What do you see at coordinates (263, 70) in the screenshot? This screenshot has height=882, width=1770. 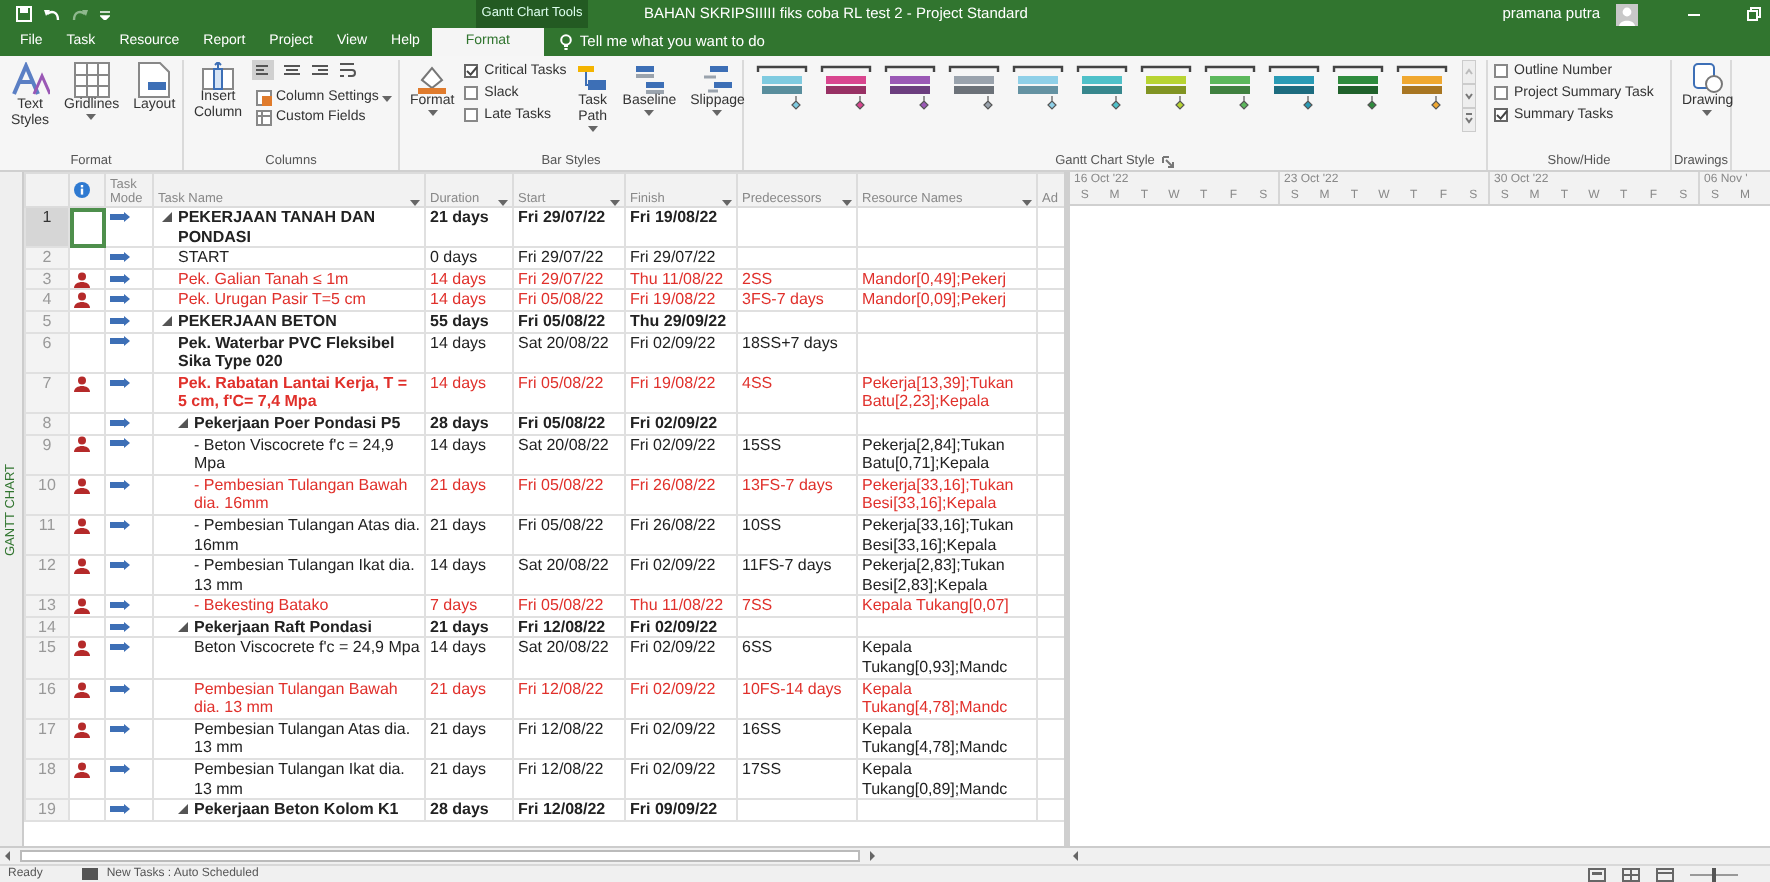 I see `align-left-icon` at bounding box center [263, 70].